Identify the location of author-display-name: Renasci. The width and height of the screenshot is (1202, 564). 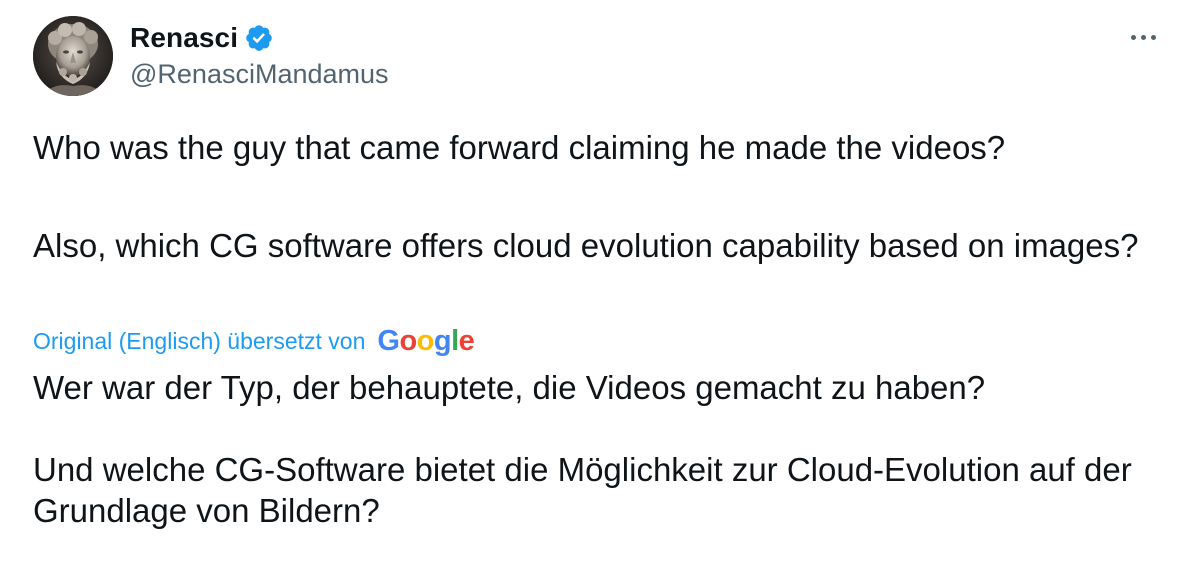
(184, 38).